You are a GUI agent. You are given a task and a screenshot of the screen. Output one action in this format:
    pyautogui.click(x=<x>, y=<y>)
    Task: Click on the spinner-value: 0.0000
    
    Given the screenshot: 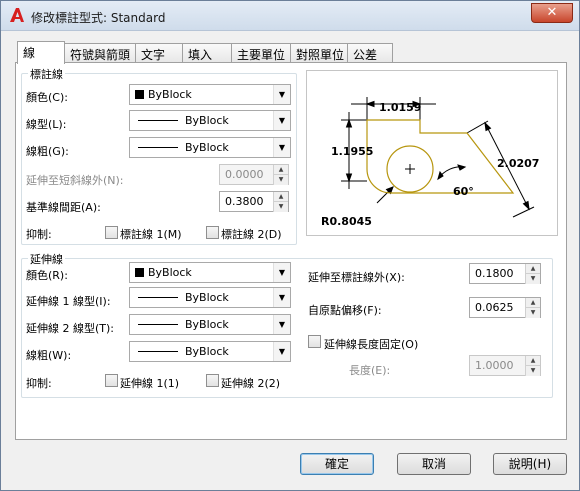 What is the action you would take?
    pyautogui.click(x=244, y=174)
    